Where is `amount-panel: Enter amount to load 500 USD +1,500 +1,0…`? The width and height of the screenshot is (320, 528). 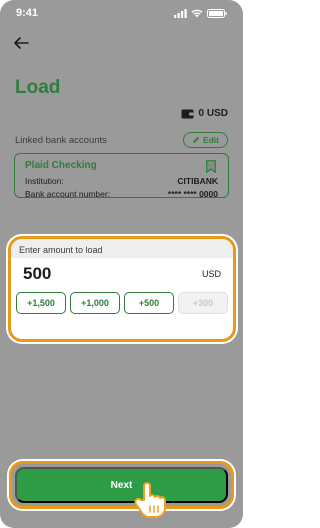
amount-panel: Enter amount to load 500 USD +1,500 +1,0… is located at coordinates (122, 289).